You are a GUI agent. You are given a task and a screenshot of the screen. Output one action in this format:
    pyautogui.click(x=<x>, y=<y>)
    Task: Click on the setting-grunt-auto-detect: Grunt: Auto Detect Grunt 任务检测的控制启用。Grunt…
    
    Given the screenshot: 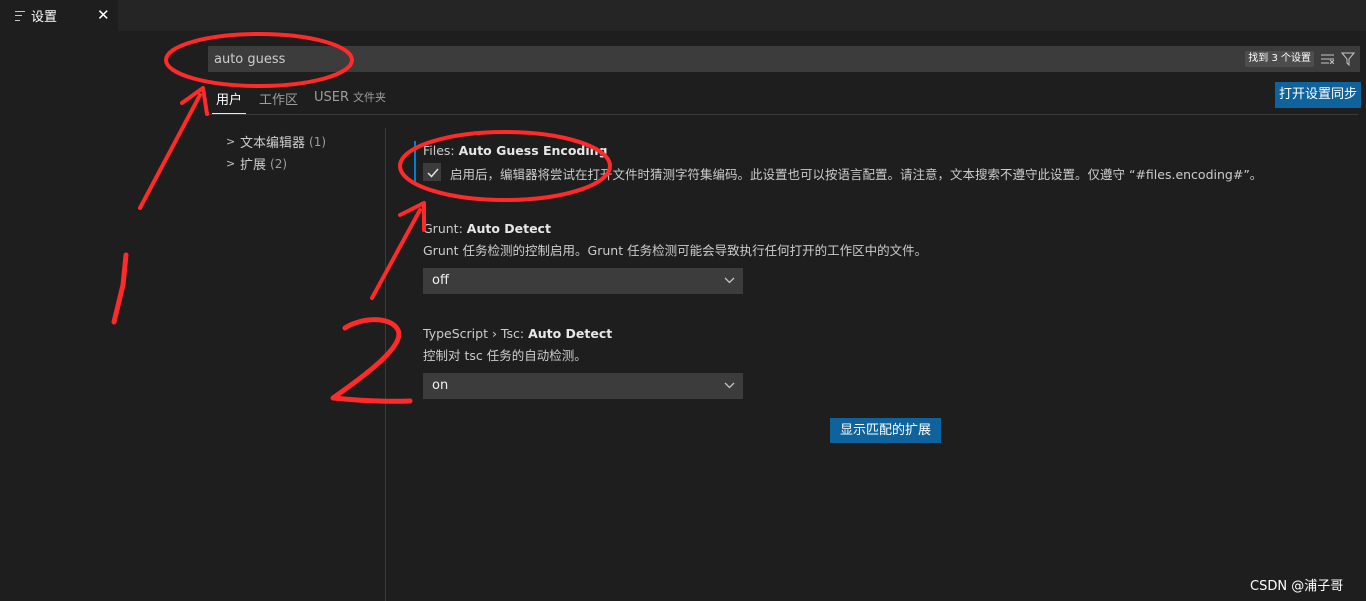 What is the action you would take?
    pyautogui.click(x=675, y=240)
    